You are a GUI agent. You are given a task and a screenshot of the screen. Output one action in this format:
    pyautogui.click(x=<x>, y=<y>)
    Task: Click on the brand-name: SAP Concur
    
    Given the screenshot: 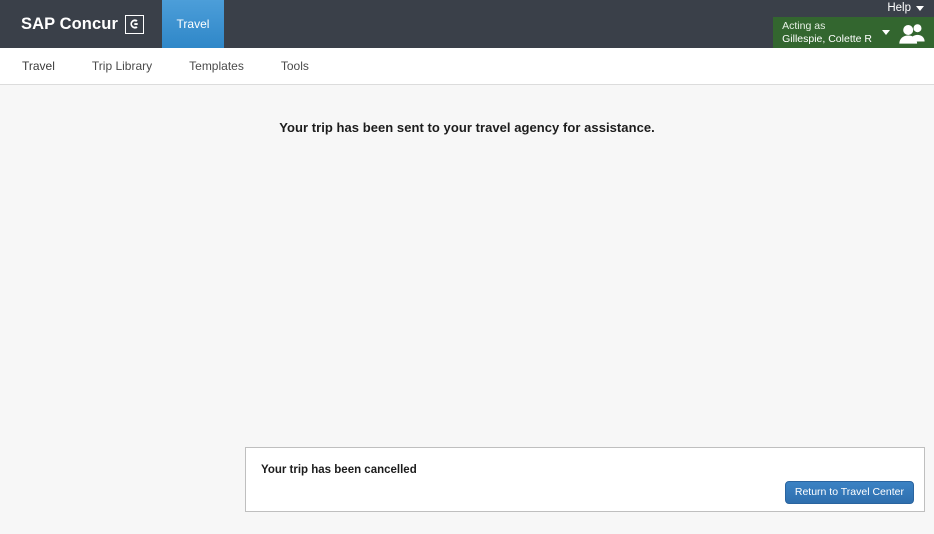 What is the action you would take?
    pyautogui.click(x=69, y=23)
    